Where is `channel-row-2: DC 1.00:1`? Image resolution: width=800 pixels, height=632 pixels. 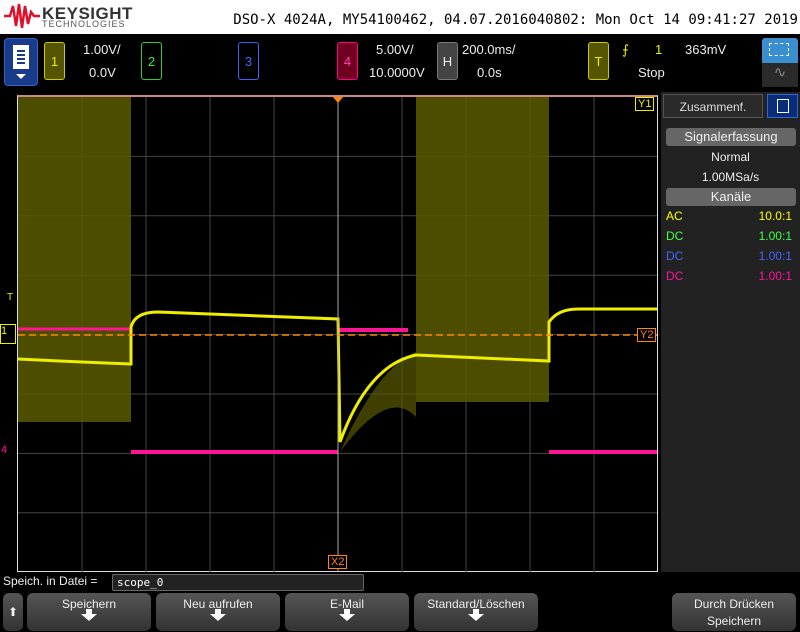
channel-row-2: DC 1.00:1 is located at coordinates (729, 236).